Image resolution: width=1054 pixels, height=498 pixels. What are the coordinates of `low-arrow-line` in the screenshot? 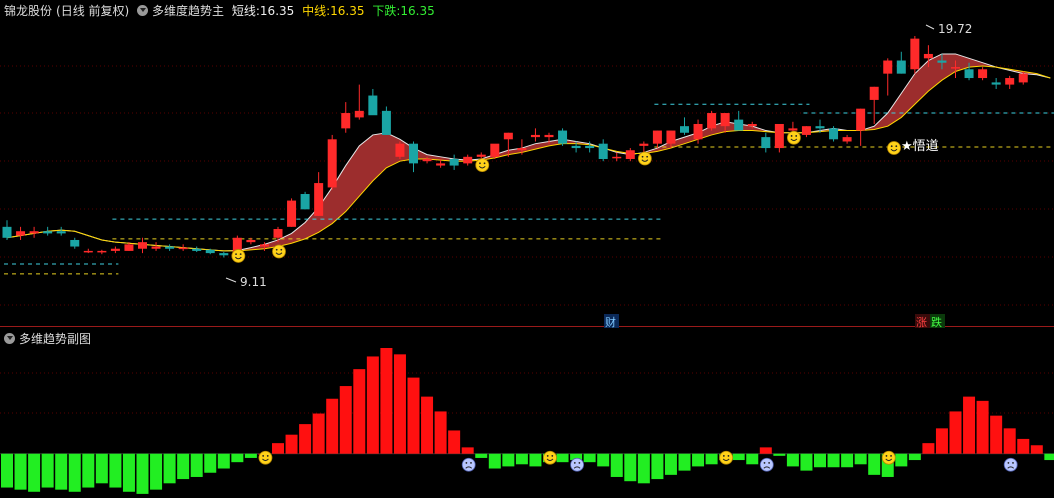 It's located at (231, 280).